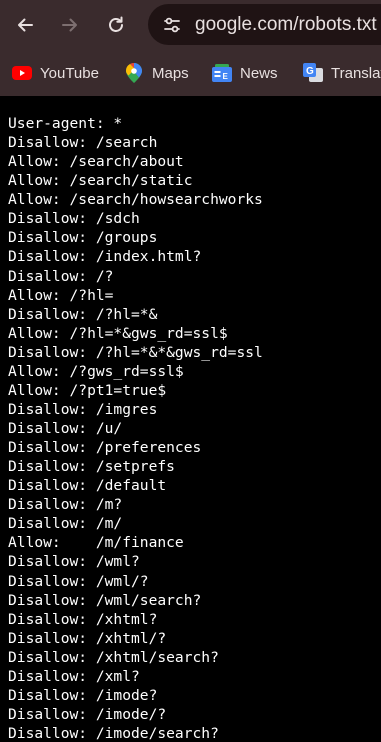 The image size is (381, 742). Describe the element at coordinates (105, 448) in the screenshot. I see `robots-line: Disallow: /preferences` at that location.